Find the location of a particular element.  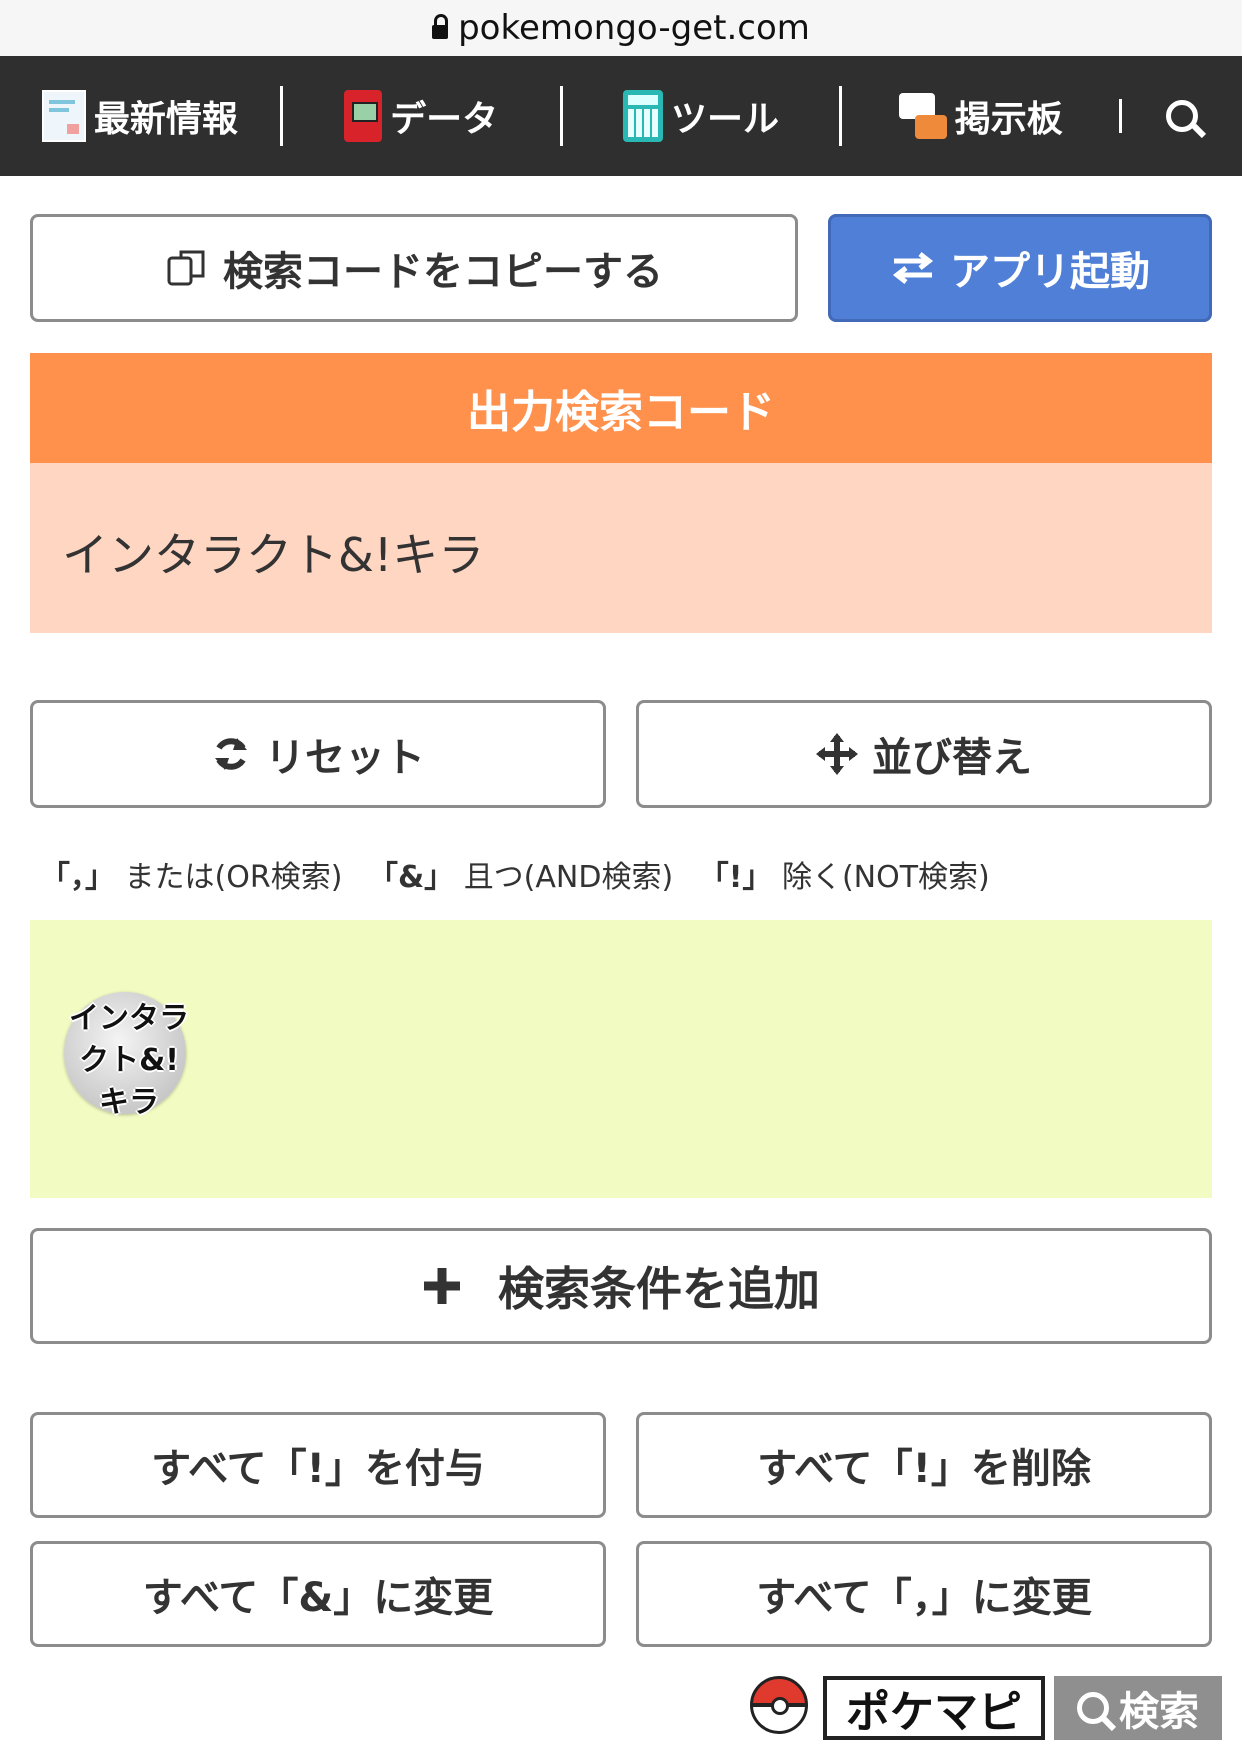

pokeball-logo-icon is located at coordinates (777, 1703).